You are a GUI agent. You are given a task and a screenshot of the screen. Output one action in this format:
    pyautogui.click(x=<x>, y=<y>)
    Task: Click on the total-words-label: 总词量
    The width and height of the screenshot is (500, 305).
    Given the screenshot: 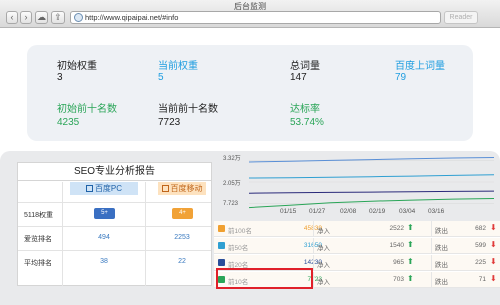 What is the action you would take?
    pyautogui.click(x=305, y=66)
    